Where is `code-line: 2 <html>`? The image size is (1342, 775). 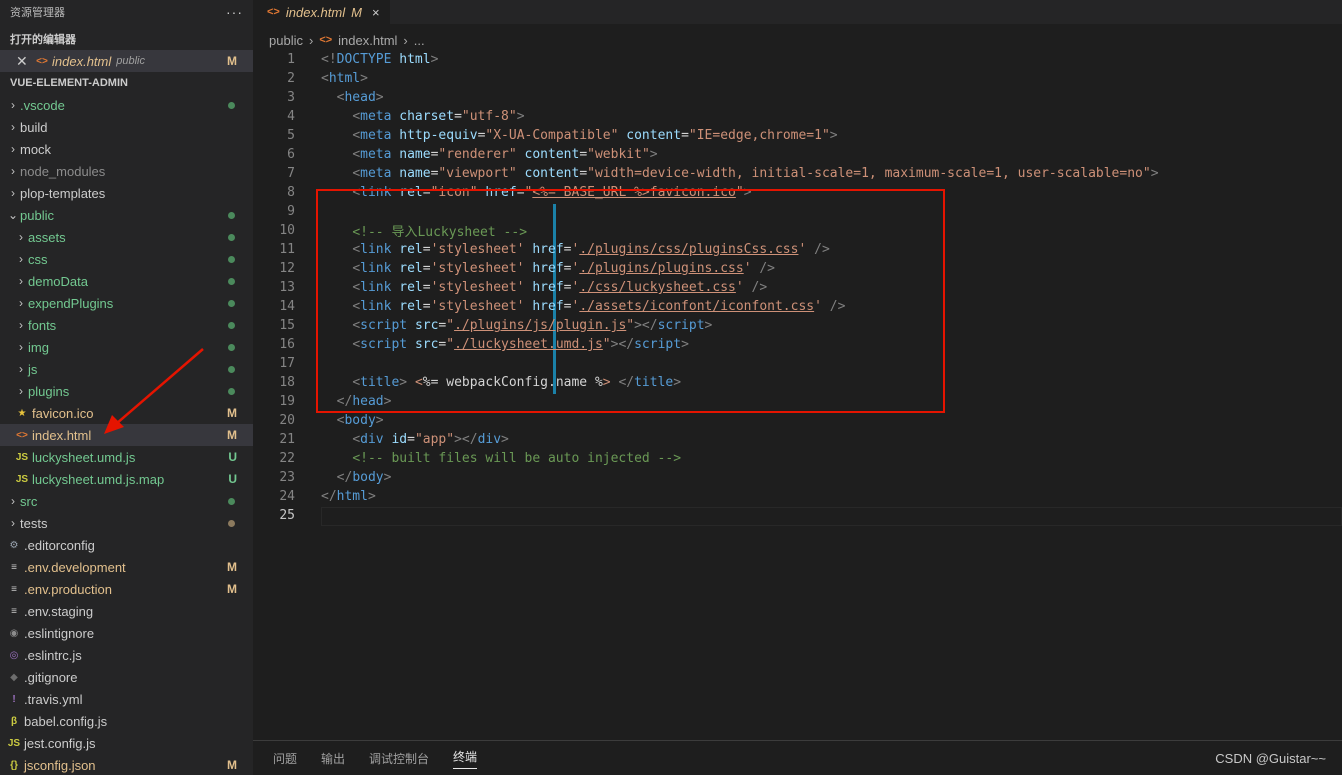 code-line: 2 <html> is located at coordinates (797, 78).